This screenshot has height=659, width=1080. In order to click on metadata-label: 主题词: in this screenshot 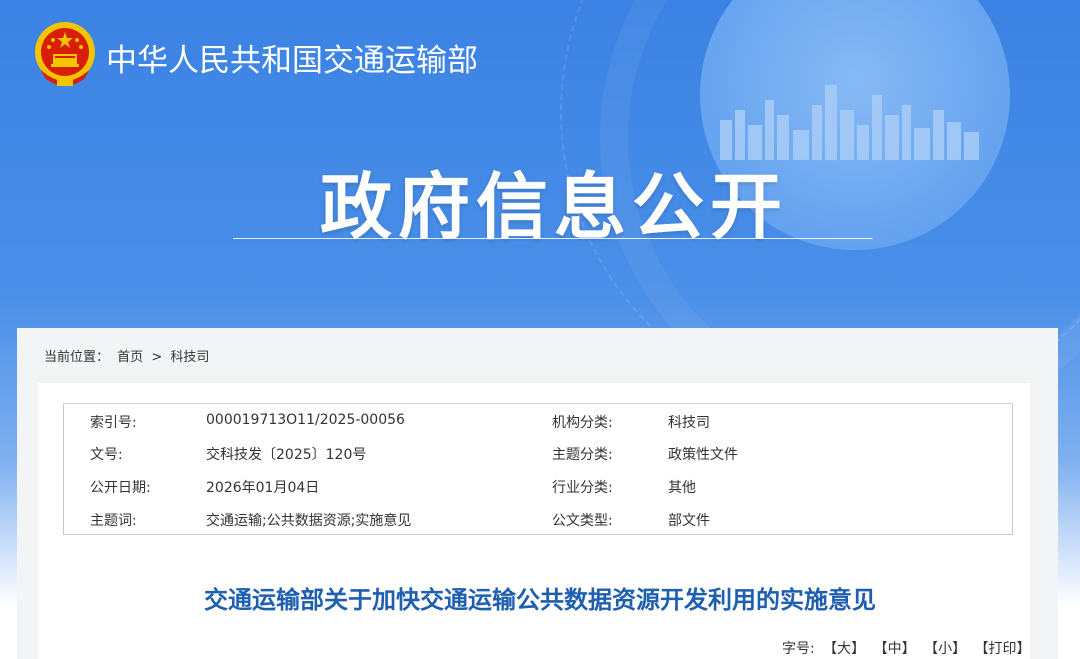, I will do `click(113, 521)`.